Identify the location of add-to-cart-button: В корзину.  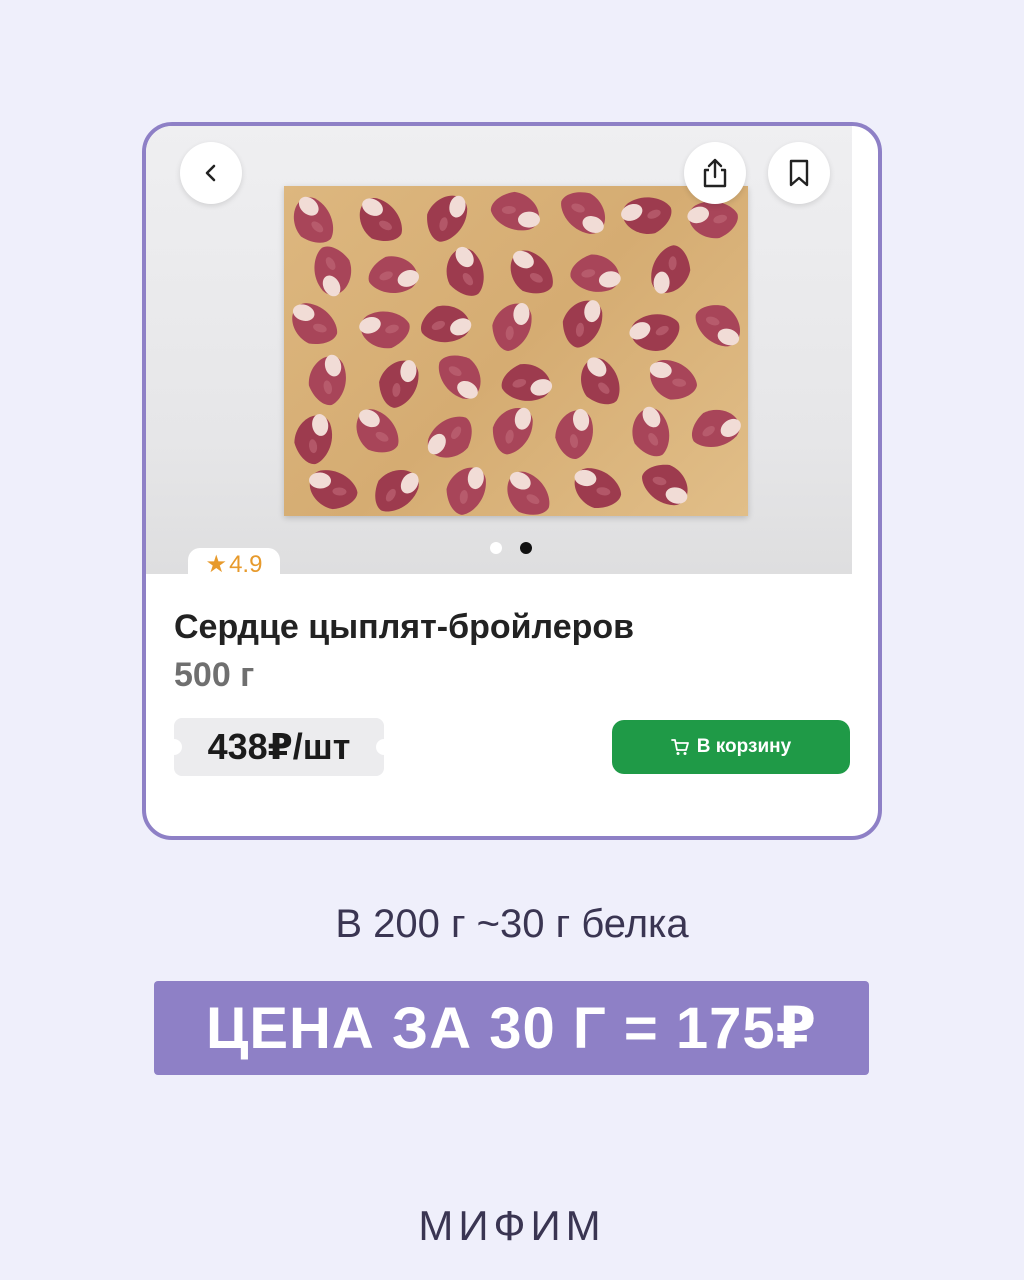
(731, 747).